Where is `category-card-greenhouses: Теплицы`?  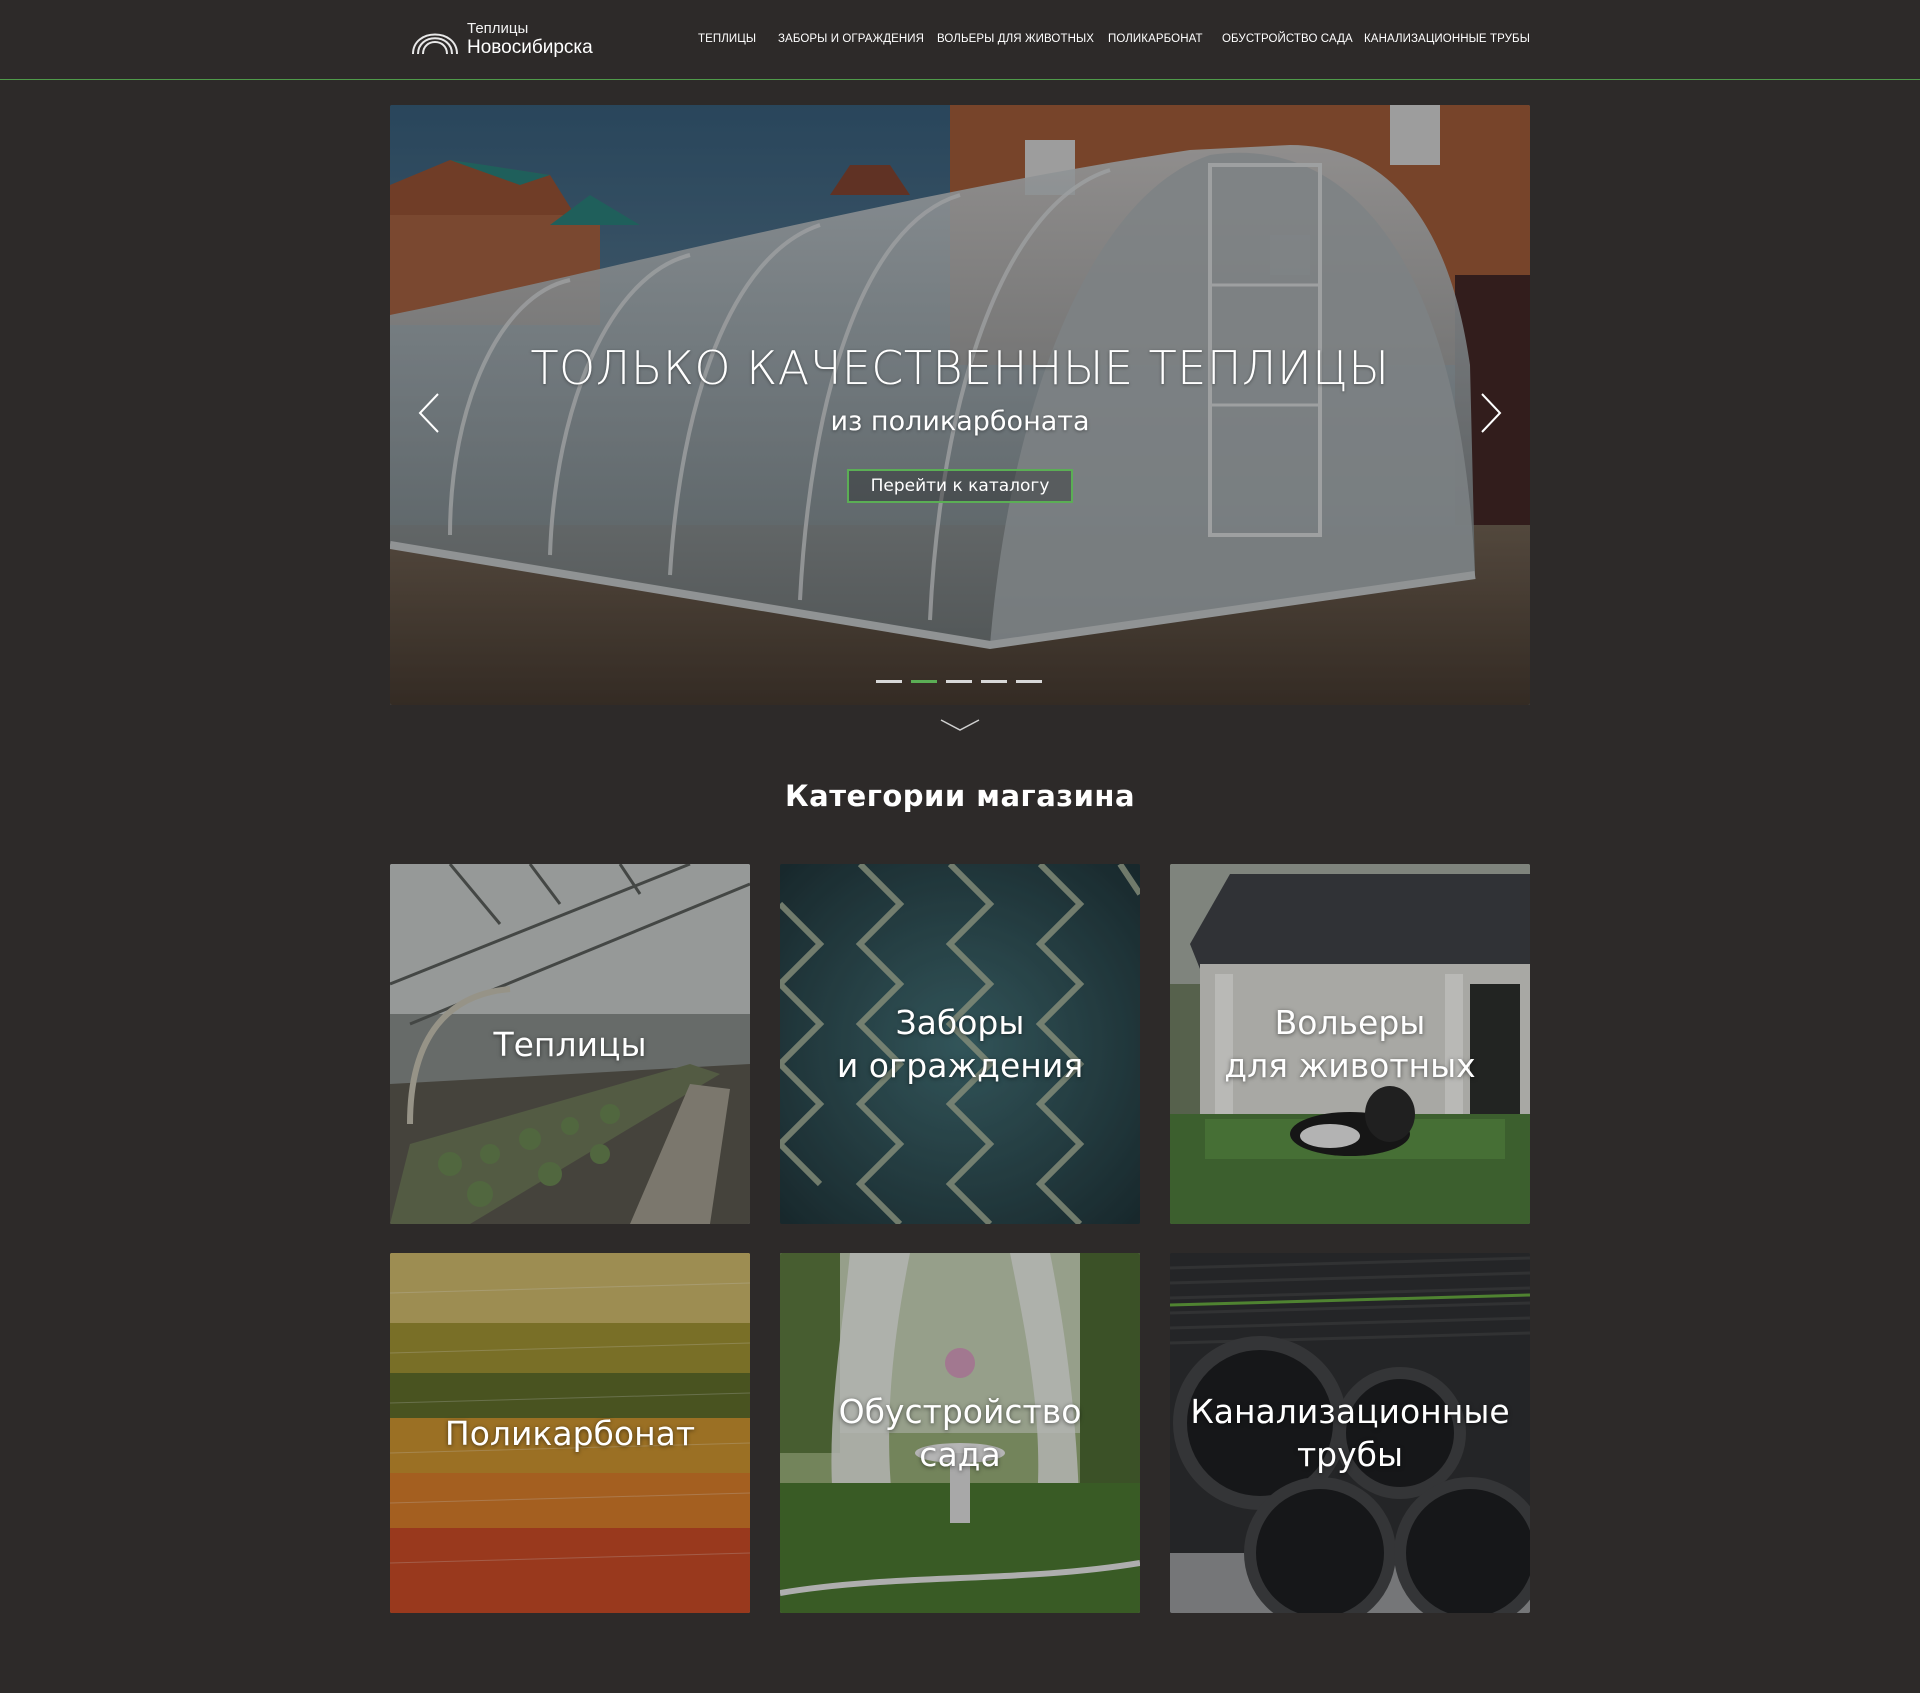
category-card-greenhouses: Теплицы is located at coordinates (570, 1044).